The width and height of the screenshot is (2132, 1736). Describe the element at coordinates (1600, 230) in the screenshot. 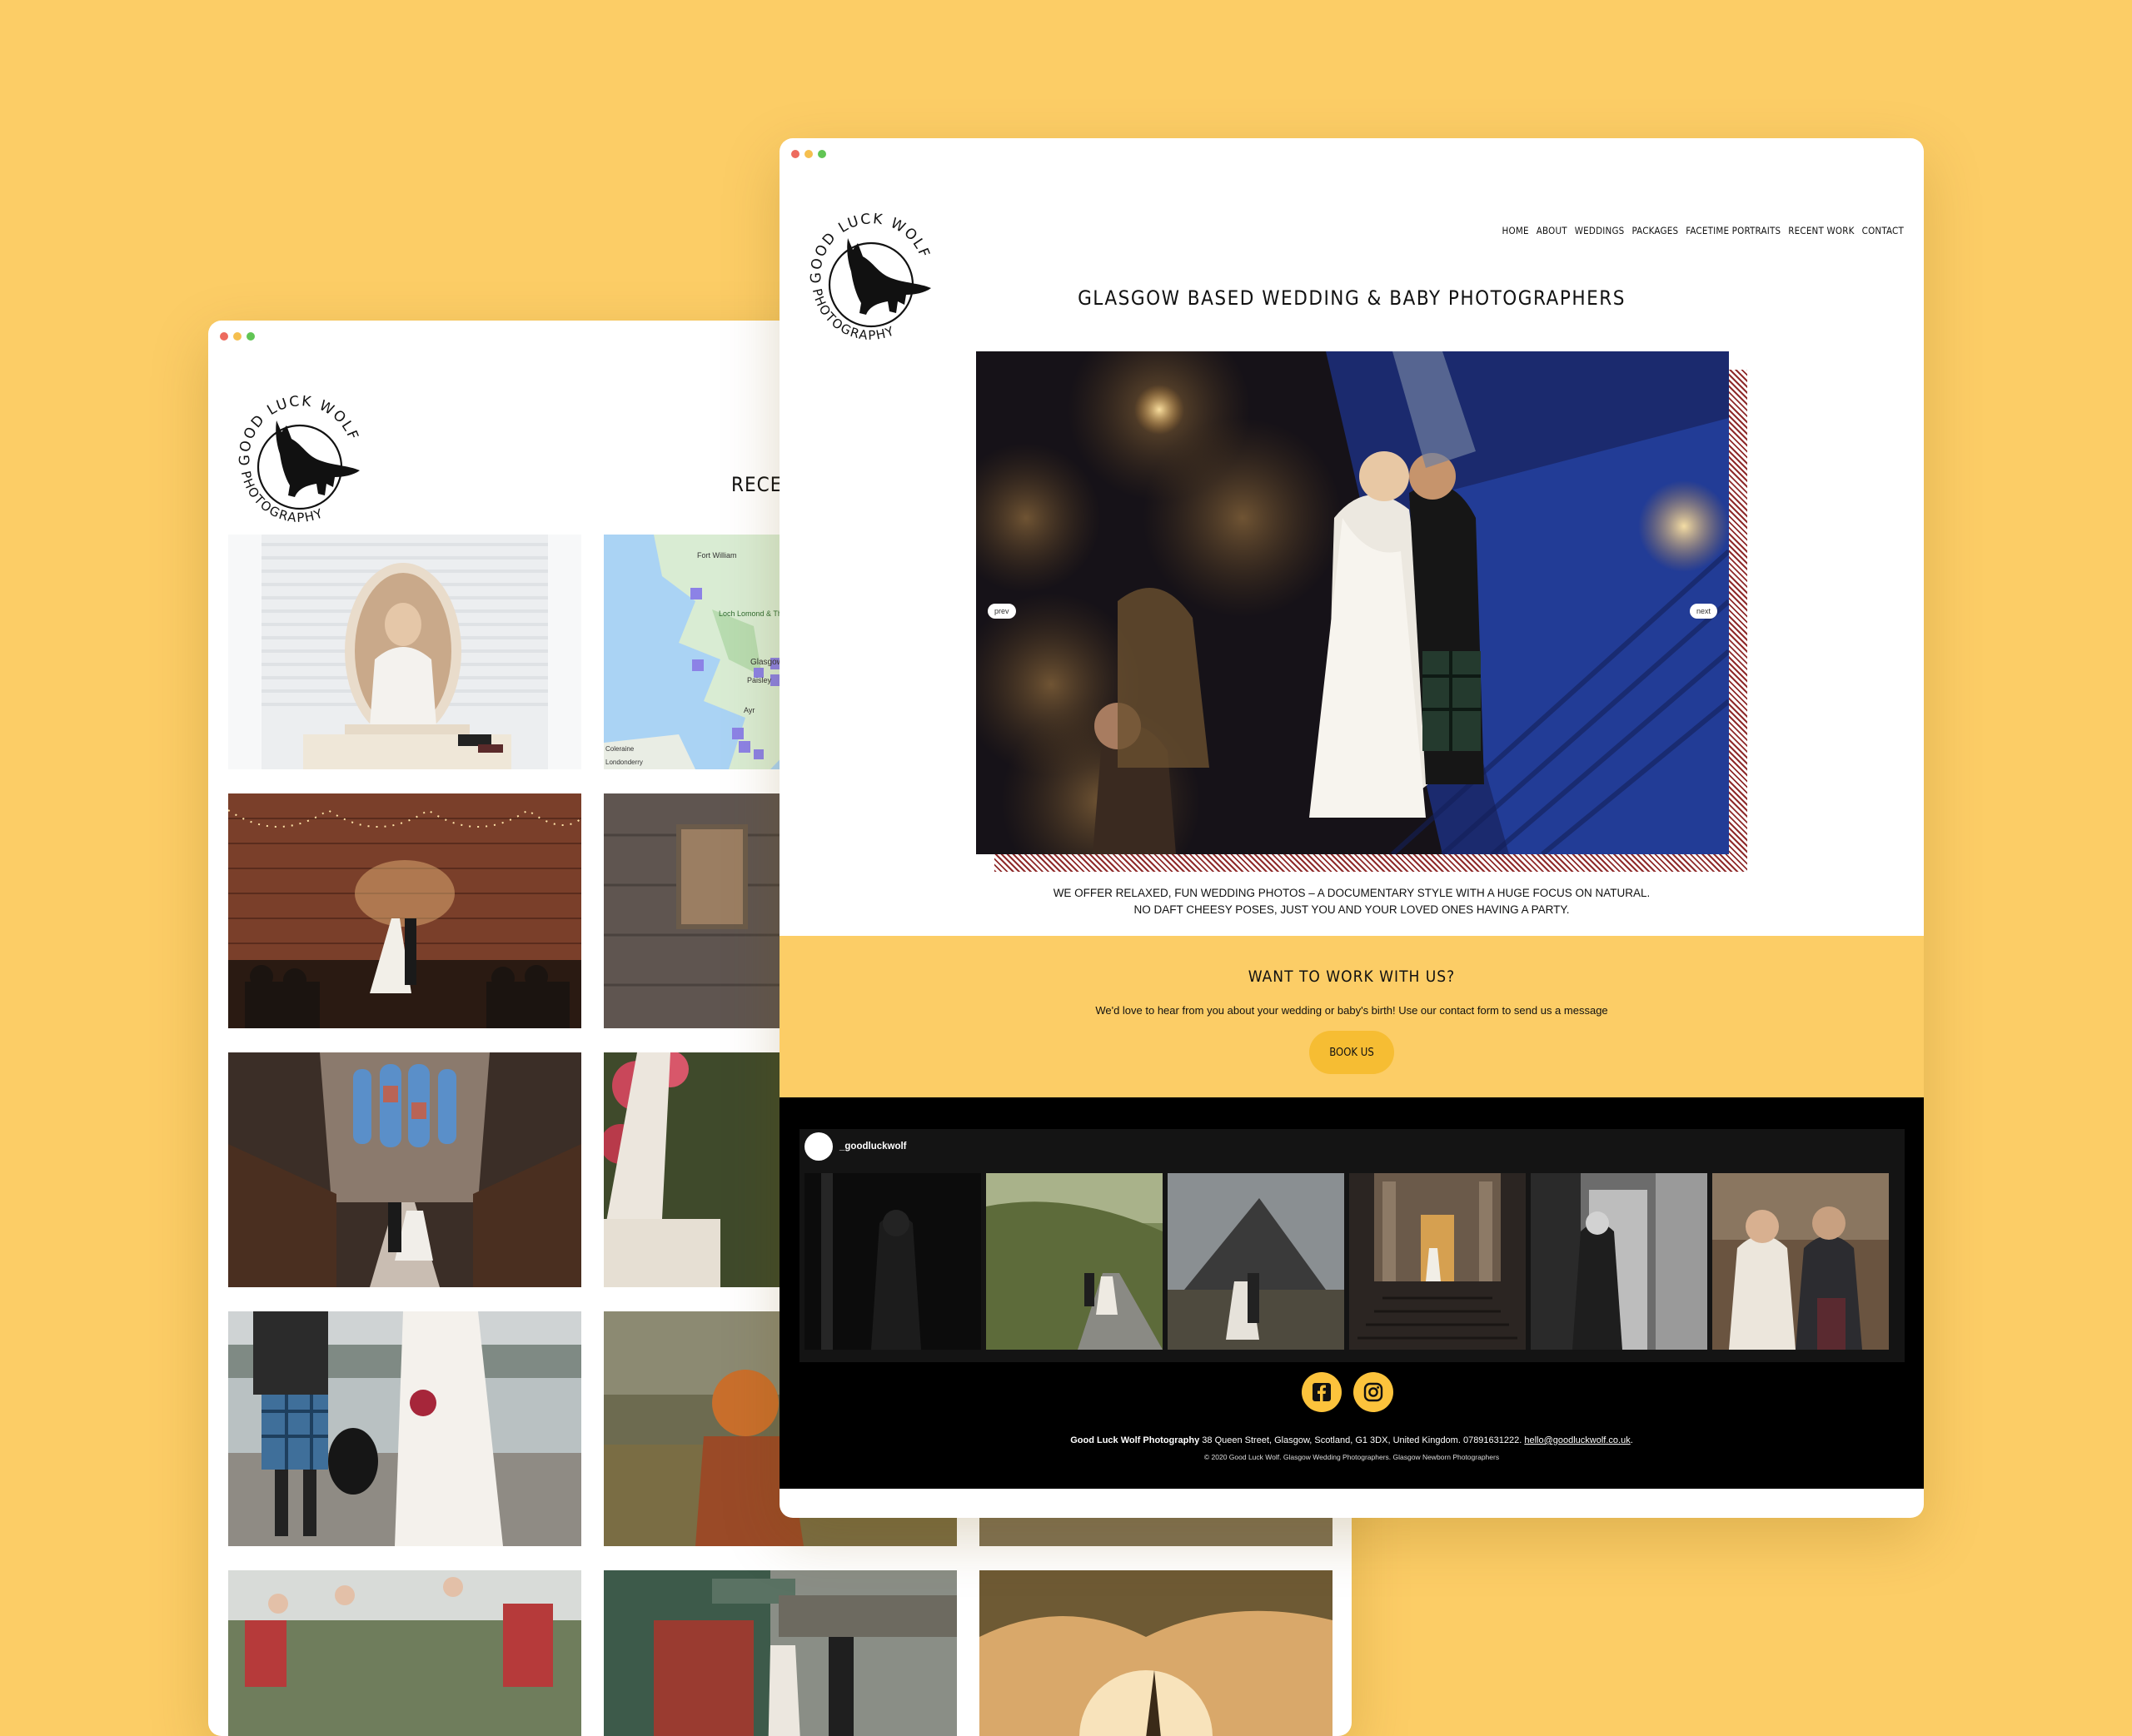

I see `nav-weddings: WEDDINGS` at that location.